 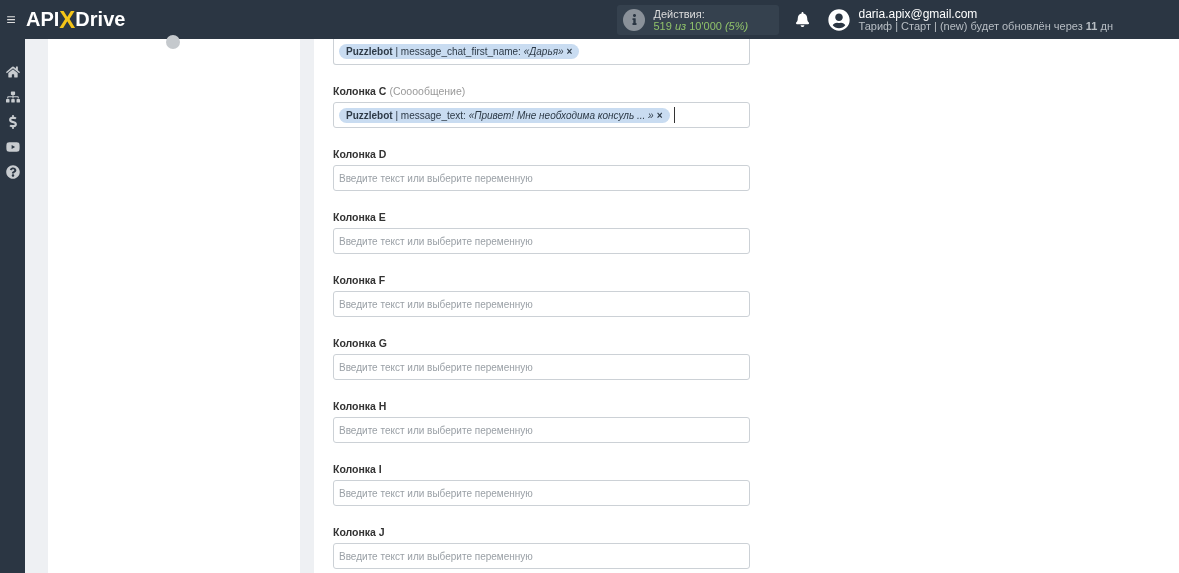 I want to click on input-field: Puzzlebot | message_text: «Привет! Мне необходима консуль ... » ×, so click(x=541, y=115).